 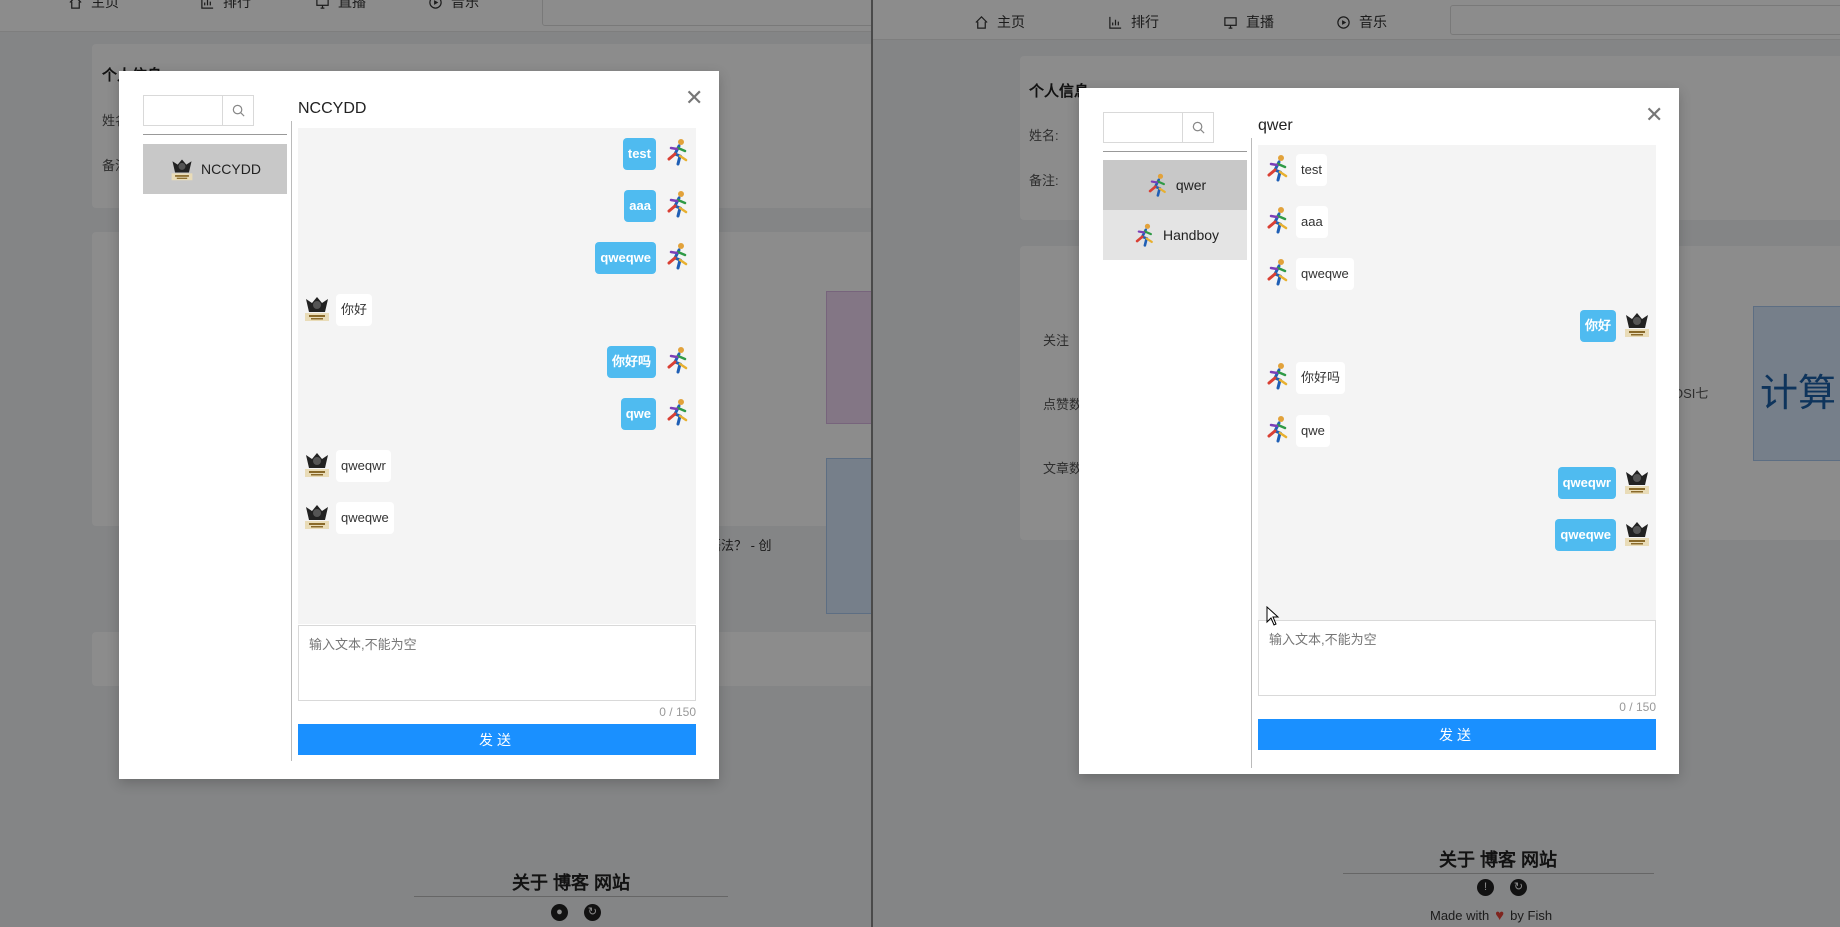 I want to click on mouse-cursor-icon, so click(x=1273, y=616).